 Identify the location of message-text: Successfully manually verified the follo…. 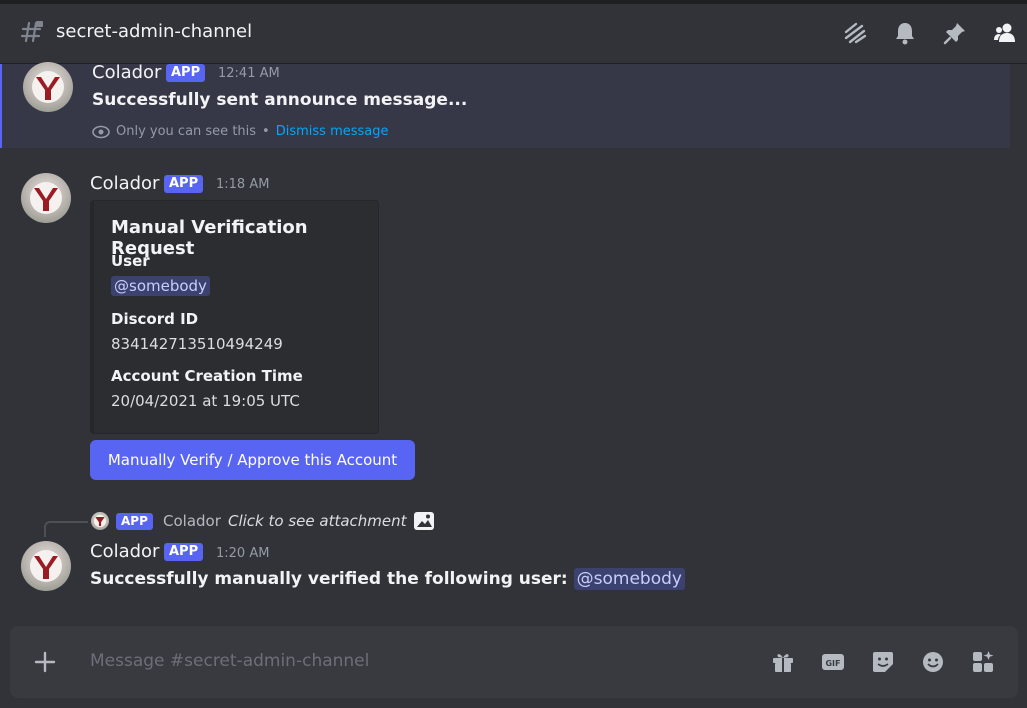
(387, 579).